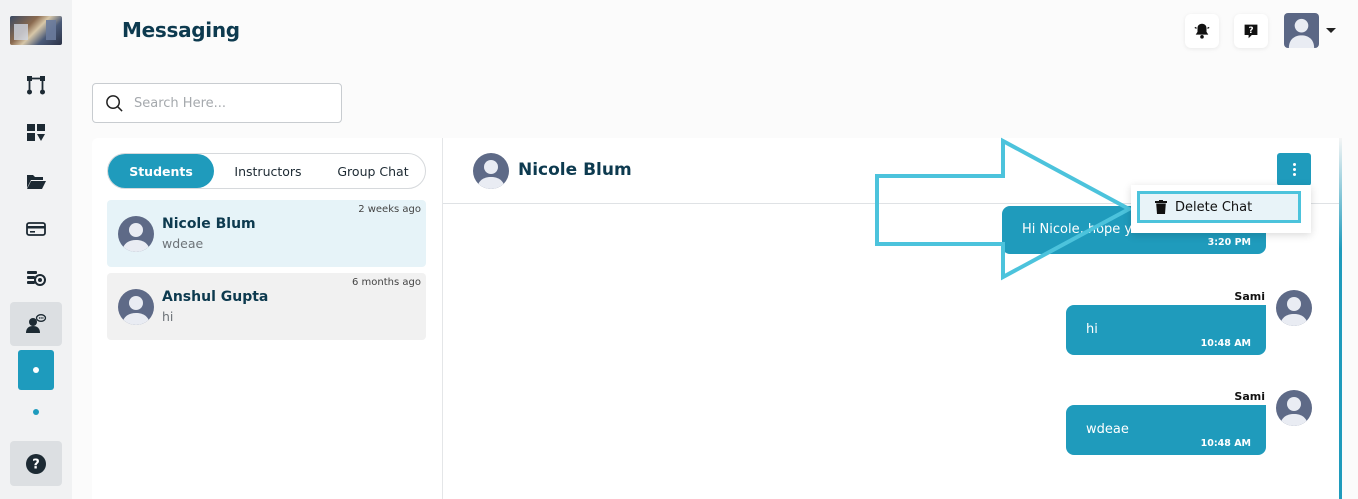  Describe the element at coordinates (389, 209) in the screenshot. I see `conversation-time: 2 weeks ago` at that location.